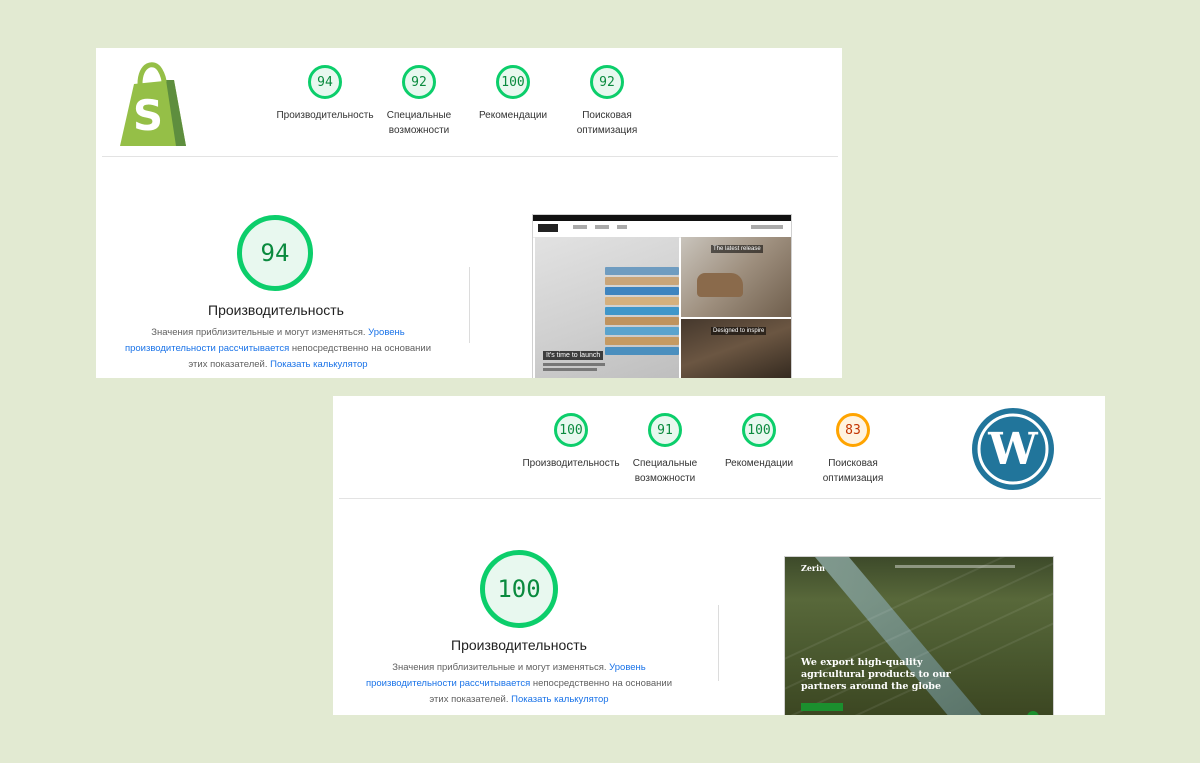 The image size is (1200, 763). I want to click on nav-actions, so click(767, 227).